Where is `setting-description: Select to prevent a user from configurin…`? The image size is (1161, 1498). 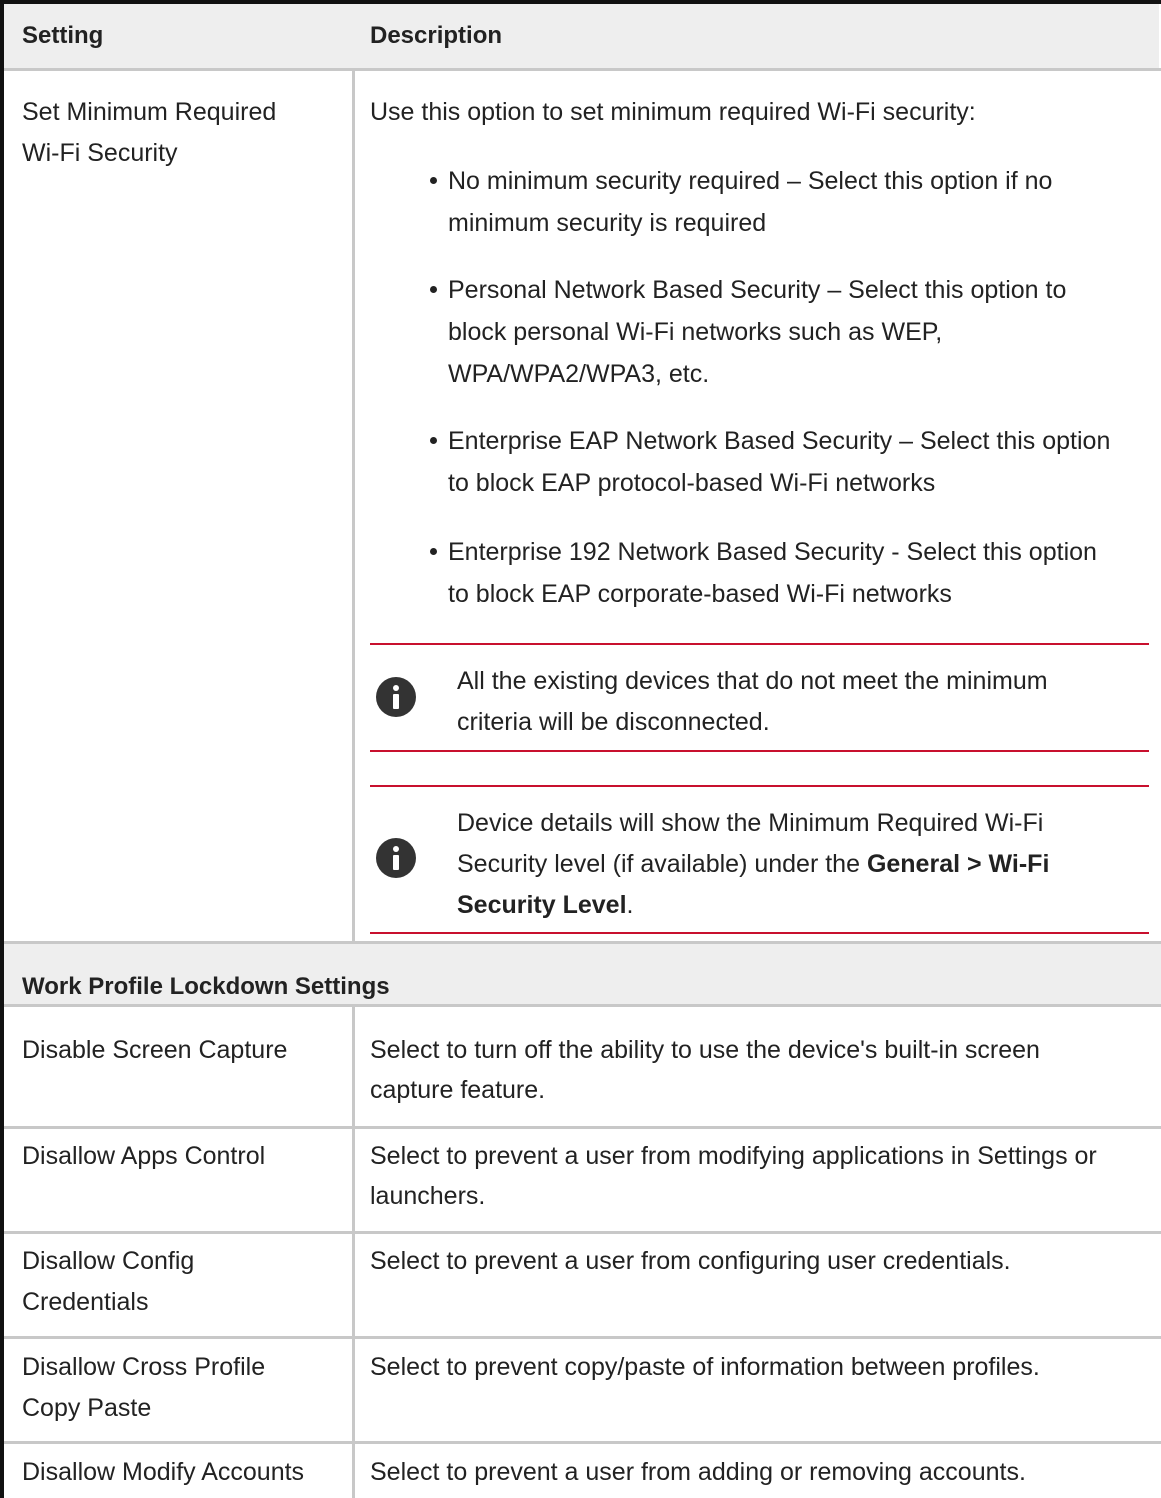
setting-description: Select to prevent a user from configurin… is located at coordinates (690, 1261).